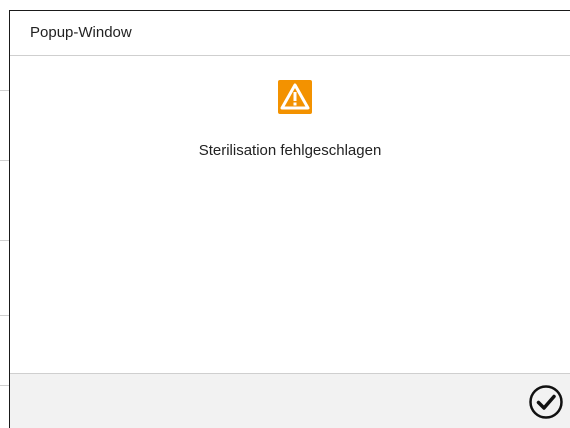 The image size is (570, 428). What do you see at coordinates (290, 150) in the screenshot?
I see `alert-message: Sterilisation fehlgeschlagen` at bounding box center [290, 150].